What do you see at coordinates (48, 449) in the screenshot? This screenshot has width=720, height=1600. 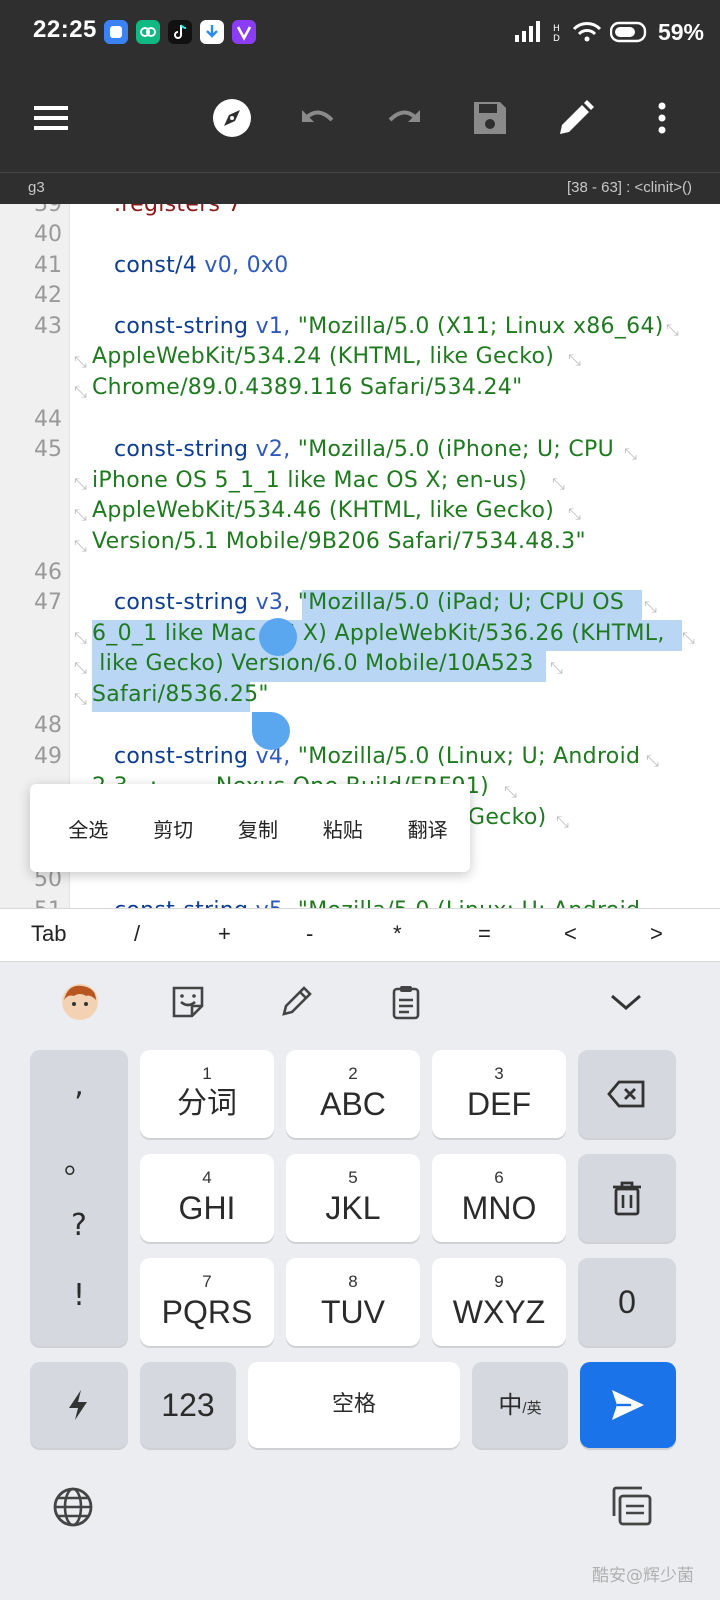 I see `line-number: 45` at bounding box center [48, 449].